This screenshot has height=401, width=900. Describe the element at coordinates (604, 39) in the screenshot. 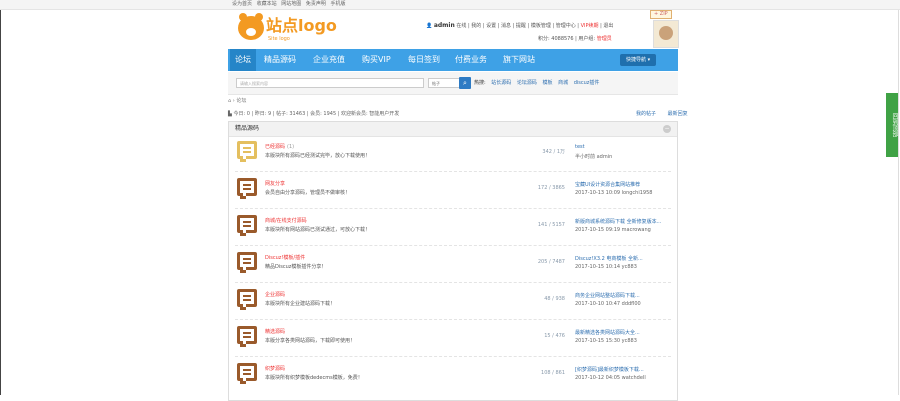

I see `group-value: 管理员` at that location.